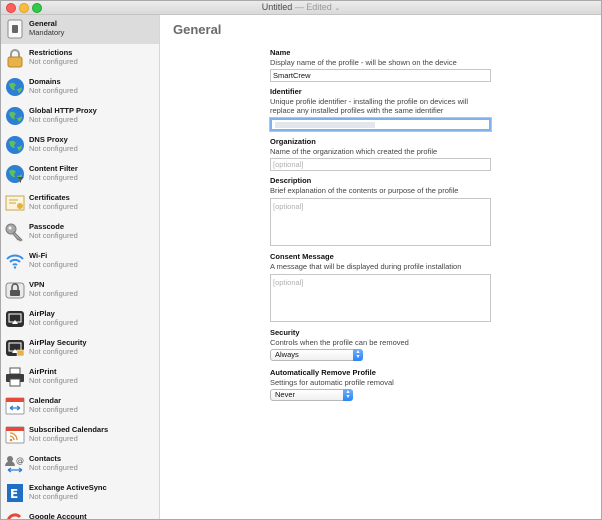  I want to click on security-popup-value: Always, so click(287, 354).